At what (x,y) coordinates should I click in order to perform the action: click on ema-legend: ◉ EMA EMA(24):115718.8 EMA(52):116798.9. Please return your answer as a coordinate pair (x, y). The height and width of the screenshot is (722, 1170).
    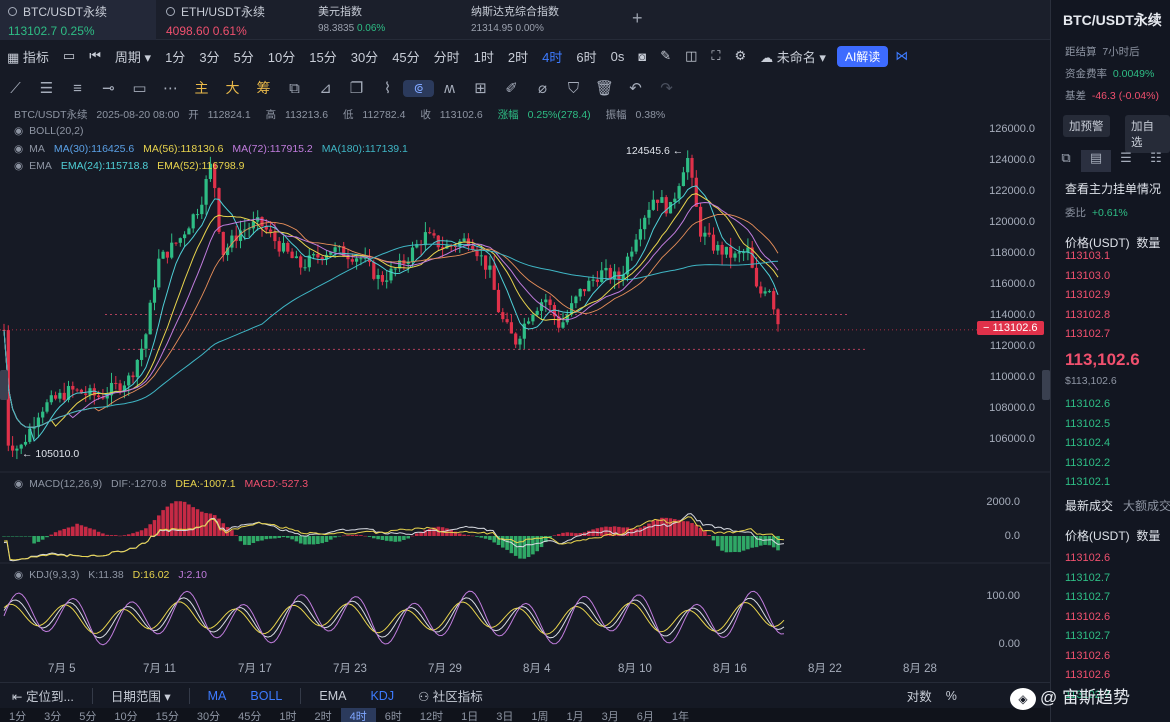
    Looking at the image, I should click on (132, 166).